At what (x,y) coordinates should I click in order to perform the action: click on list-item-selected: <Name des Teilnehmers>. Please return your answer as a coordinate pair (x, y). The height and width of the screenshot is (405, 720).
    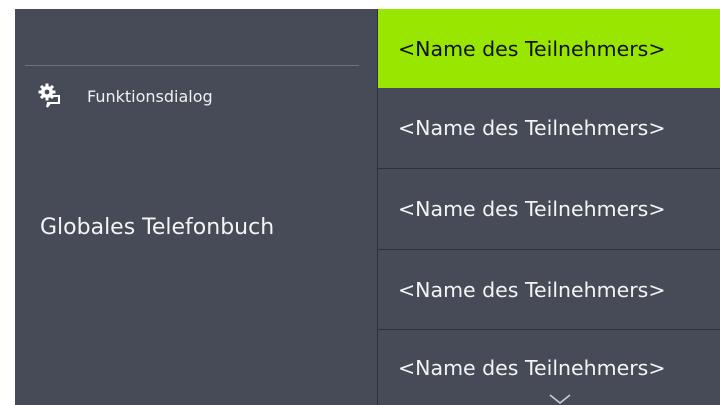
    Looking at the image, I should click on (549, 48).